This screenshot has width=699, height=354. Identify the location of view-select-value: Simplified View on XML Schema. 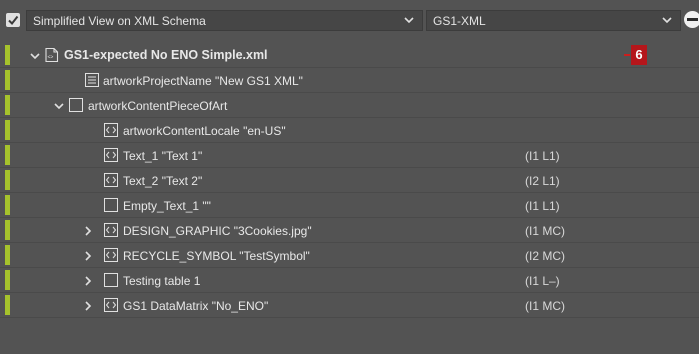
(119, 21).